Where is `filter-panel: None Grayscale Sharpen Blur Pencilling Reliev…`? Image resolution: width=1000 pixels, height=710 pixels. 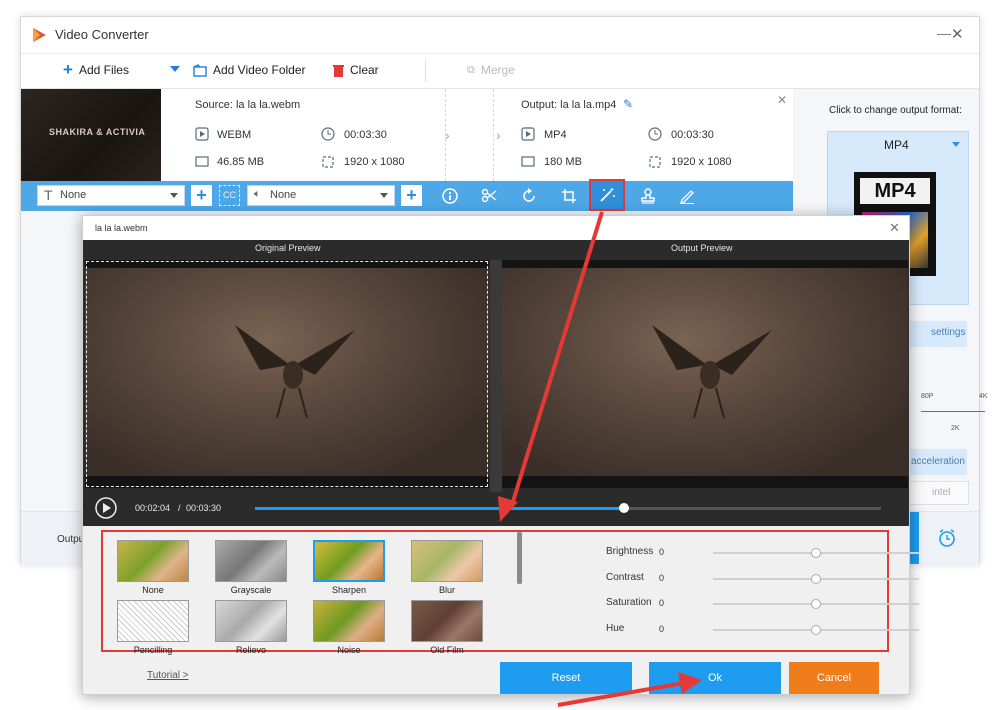 filter-panel: None Grayscale Sharpen Blur Pencilling Reliev… is located at coordinates (510, 592).